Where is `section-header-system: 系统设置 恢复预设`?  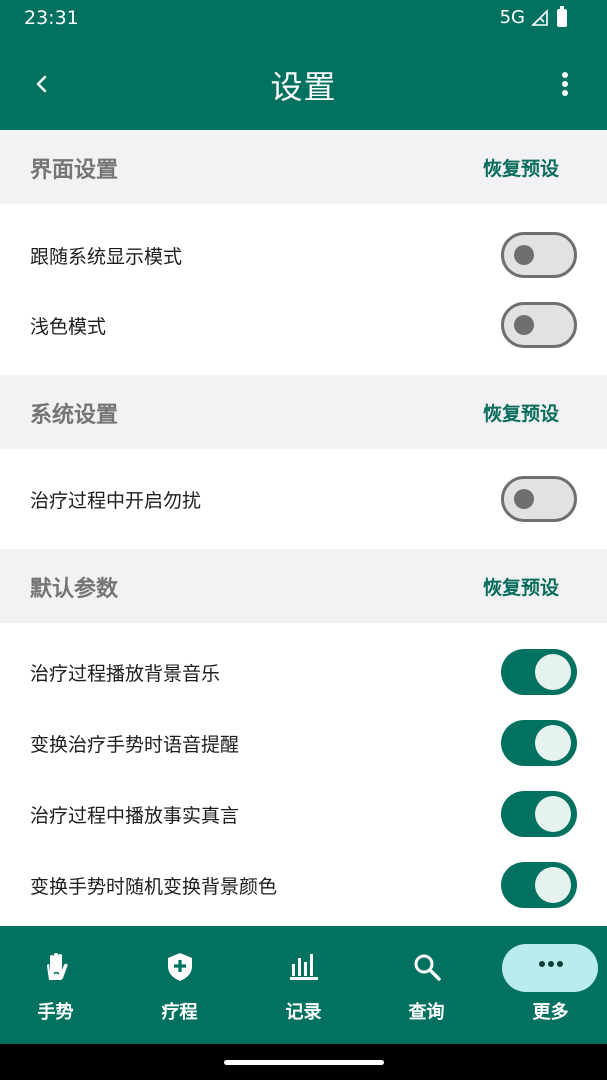
section-header-system: 系统设置 恢复预设 is located at coordinates (303, 412).